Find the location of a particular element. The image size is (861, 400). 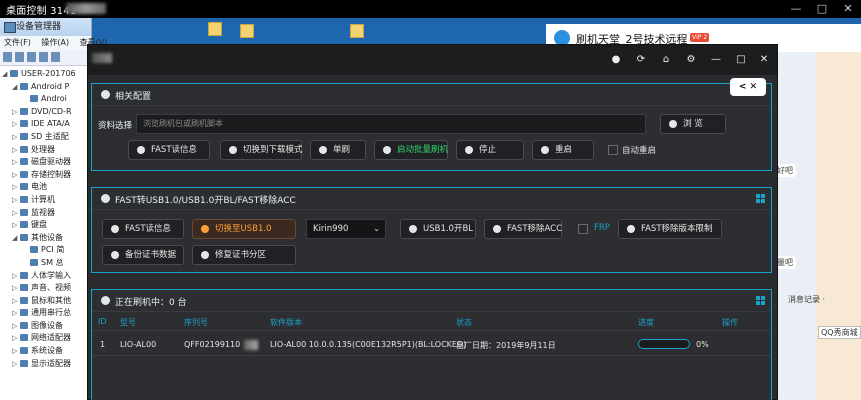

forward-icon is located at coordinates (19, 57).